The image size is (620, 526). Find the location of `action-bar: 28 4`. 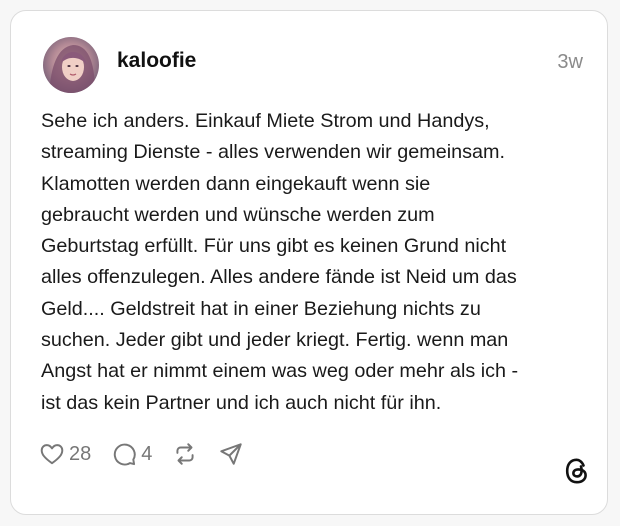

action-bar: 28 4 is located at coordinates (141, 454).